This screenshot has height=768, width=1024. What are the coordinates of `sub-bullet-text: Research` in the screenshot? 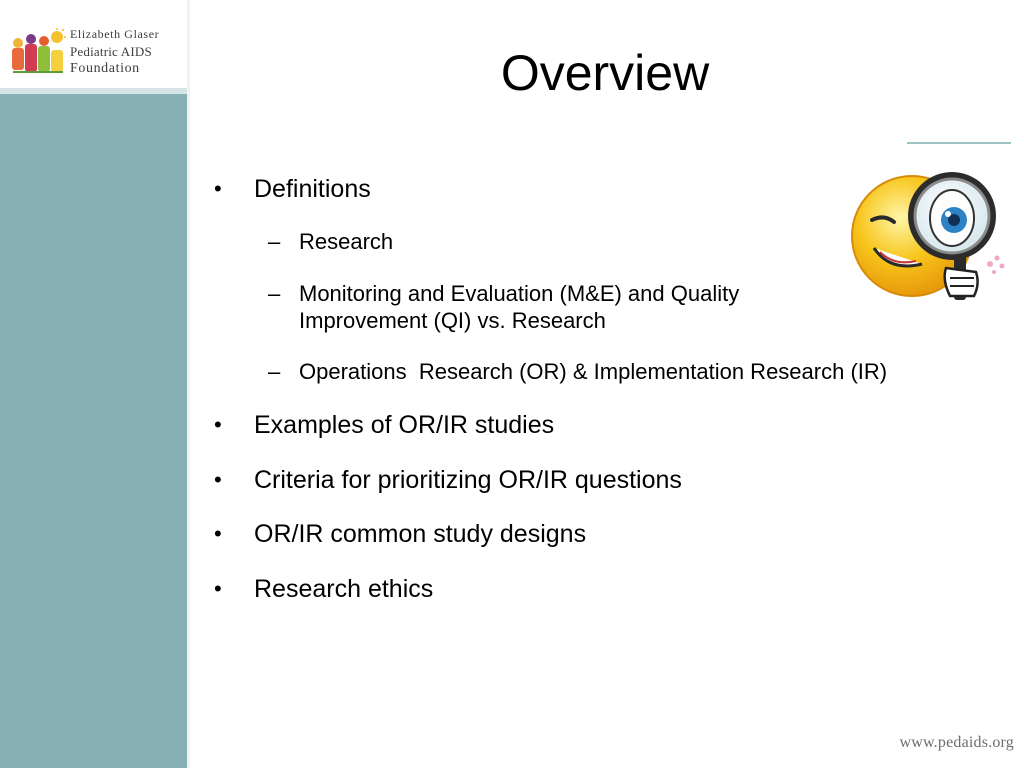 It's located at (346, 241).